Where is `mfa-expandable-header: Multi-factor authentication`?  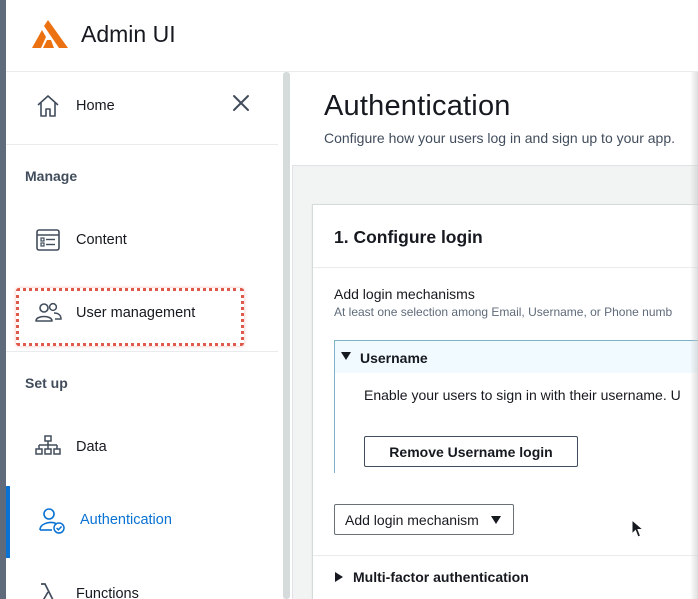 mfa-expandable-header: Multi-factor authentication is located at coordinates (516, 581).